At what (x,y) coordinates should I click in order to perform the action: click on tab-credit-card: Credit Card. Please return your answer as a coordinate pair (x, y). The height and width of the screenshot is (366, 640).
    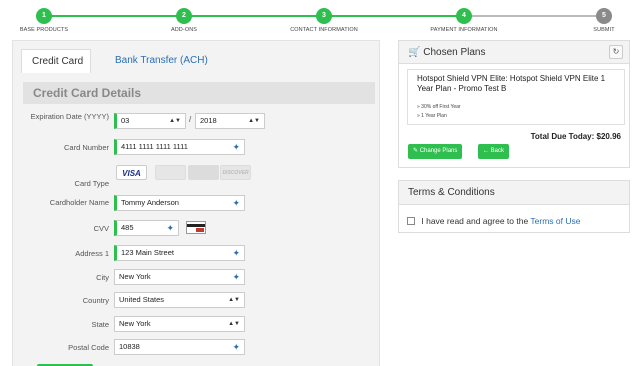
    Looking at the image, I should click on (56, 61).